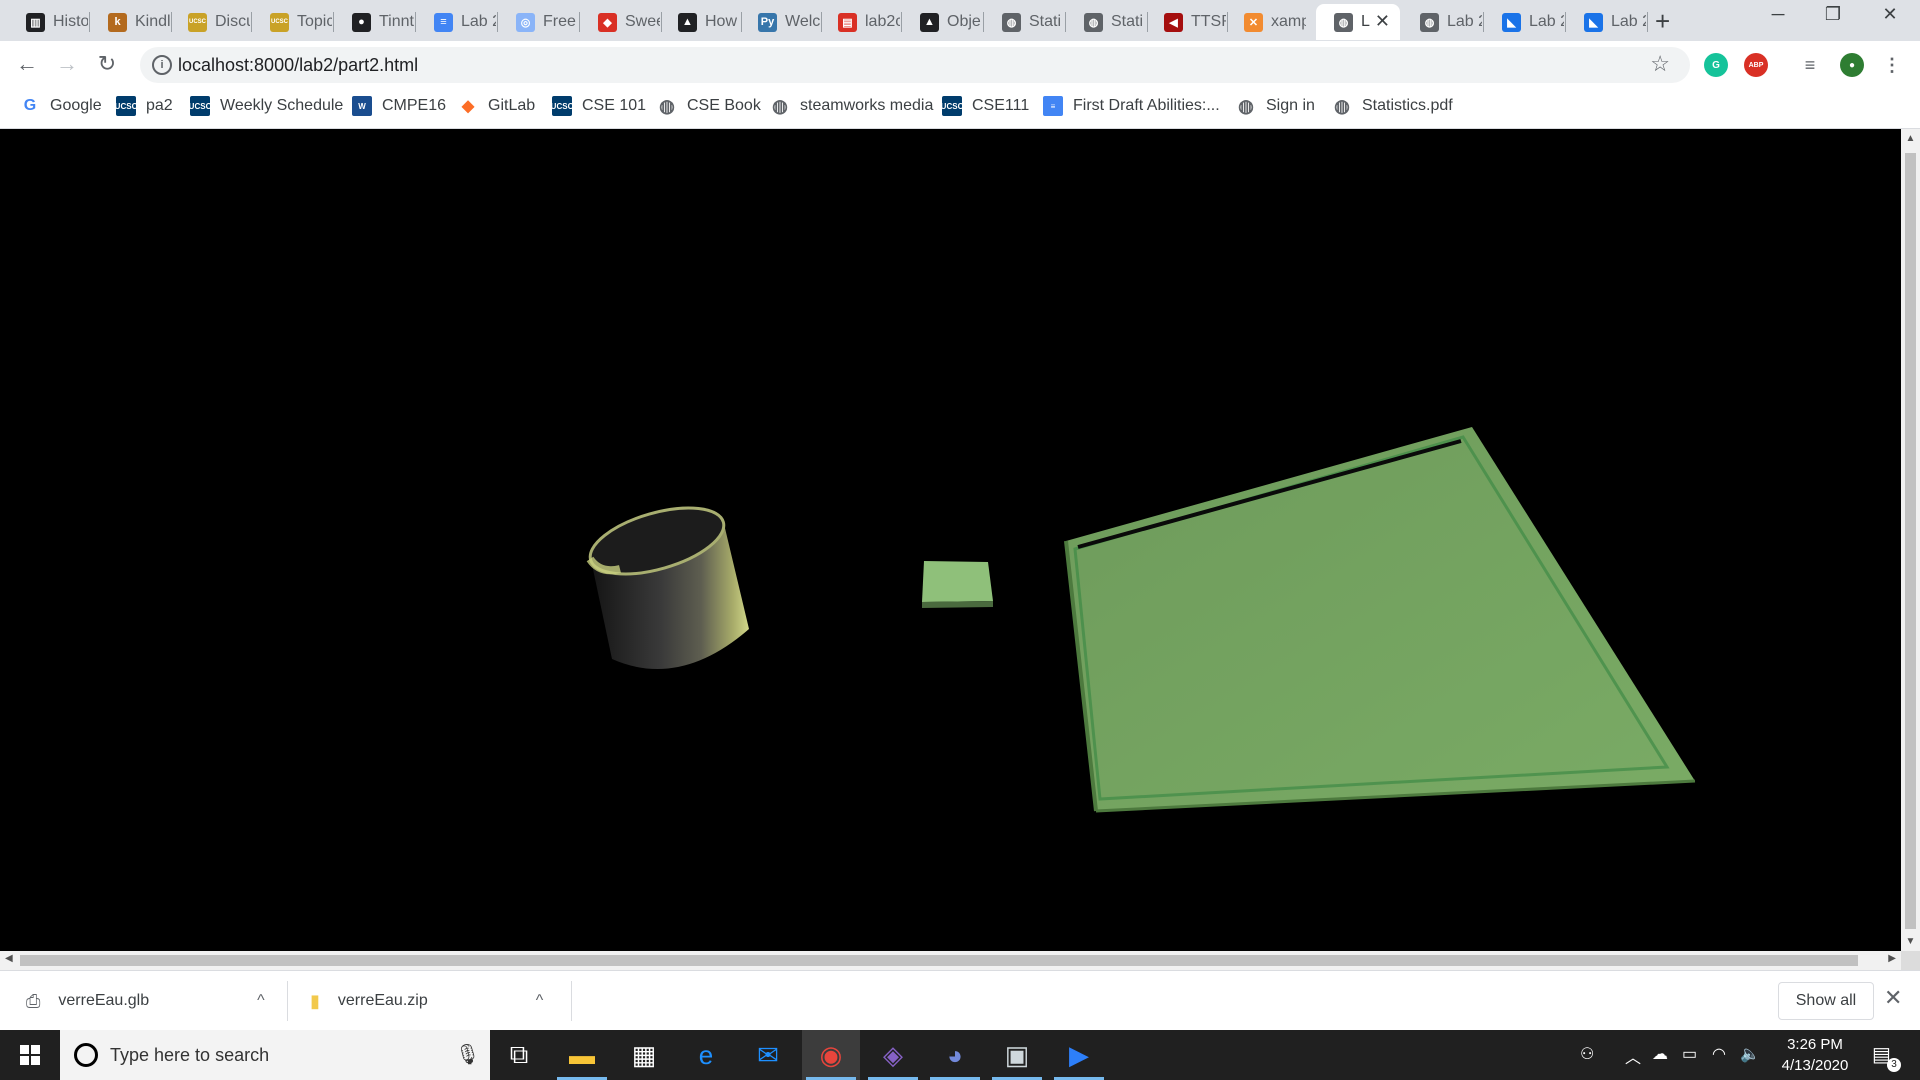 The image size is (1920, 1080). Describe the element at coordinates (955, 1055) in the screenshot. I see `discord-taskbar-button: ◕` at that location.